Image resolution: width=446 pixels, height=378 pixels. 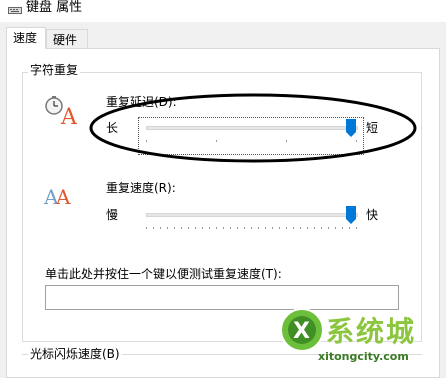 I want to click on rate-slow-label: 慢, so click(x=112, y=215).